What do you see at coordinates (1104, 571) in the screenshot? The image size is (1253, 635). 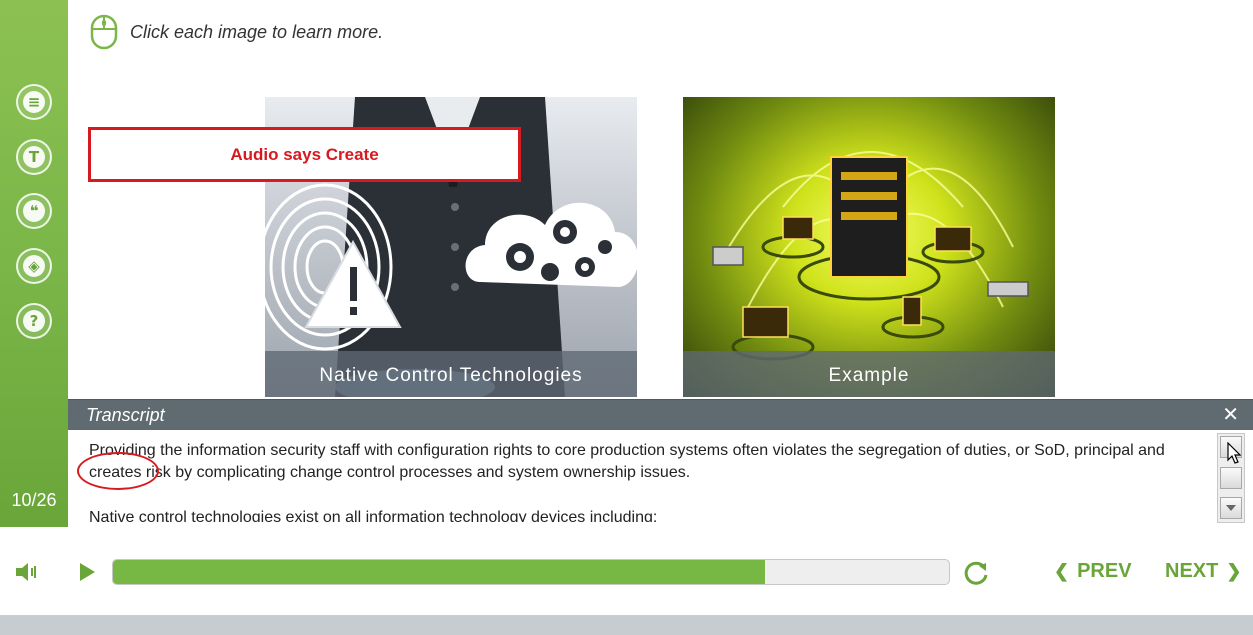 I see `prev-label: PREV` at bounding box center [1104, 571].